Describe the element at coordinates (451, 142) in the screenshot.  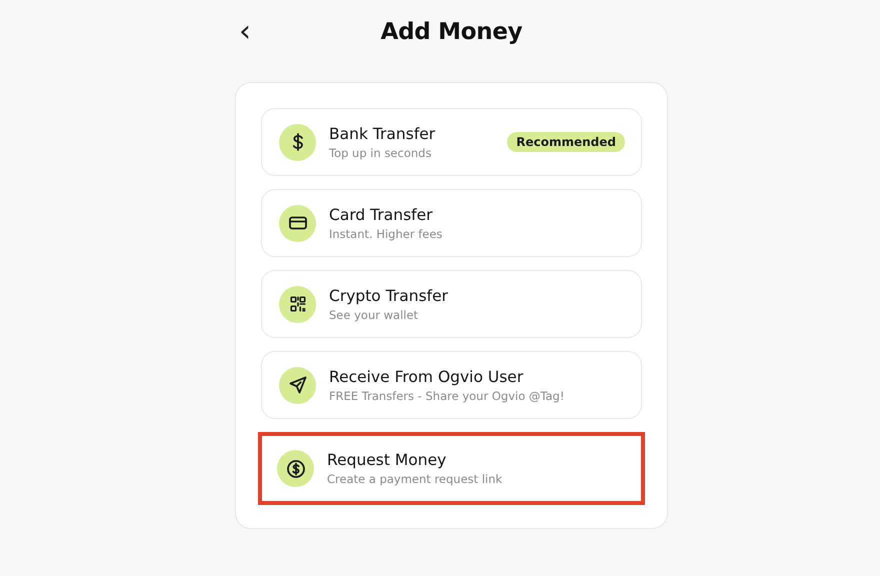
I see `option-card: Bank Transfer Top up in seconds Recommended` at that location.